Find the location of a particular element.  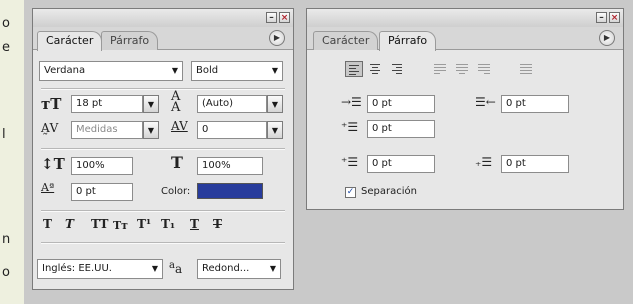

vertical-scale-field: 100% is located at coordinates (102, 166).